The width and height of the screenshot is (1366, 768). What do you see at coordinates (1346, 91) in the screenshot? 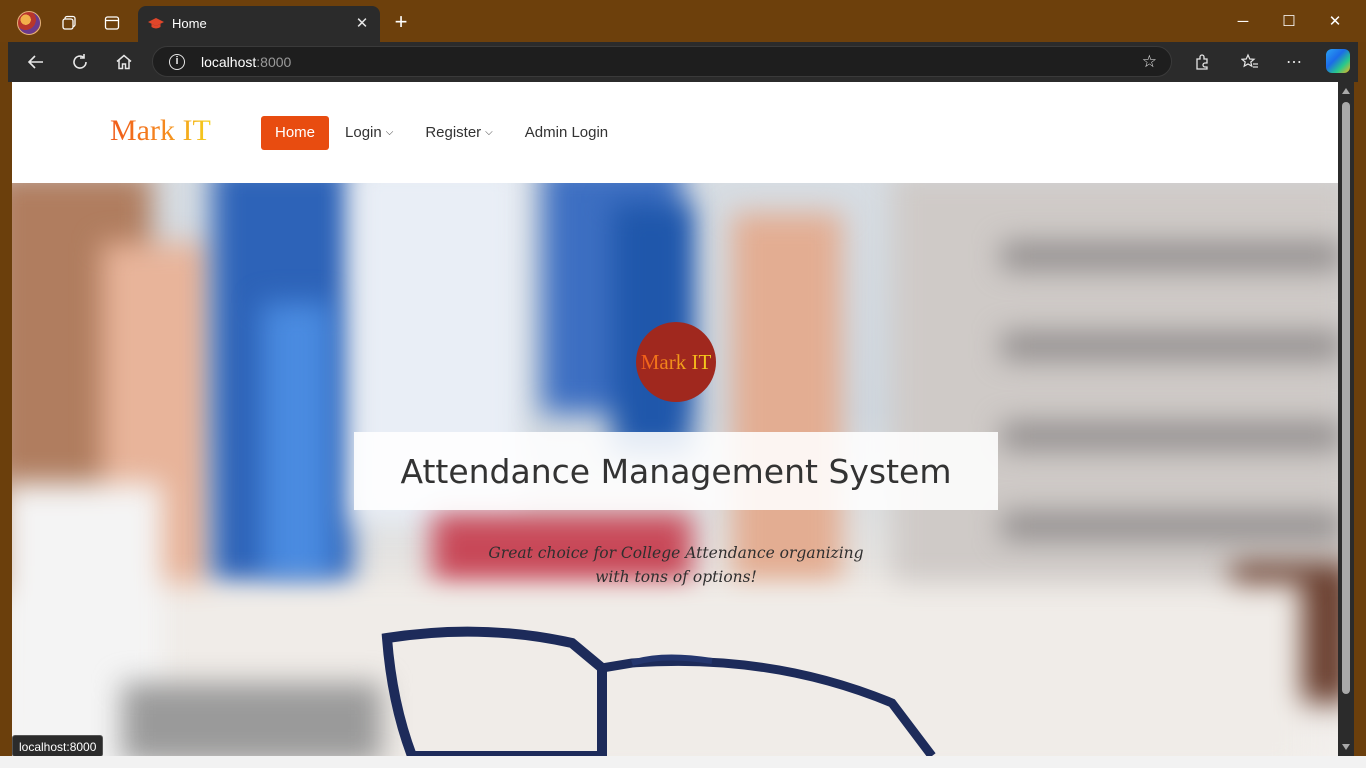
I see `scroll-up-icon` at bounding box center [1346, 91].